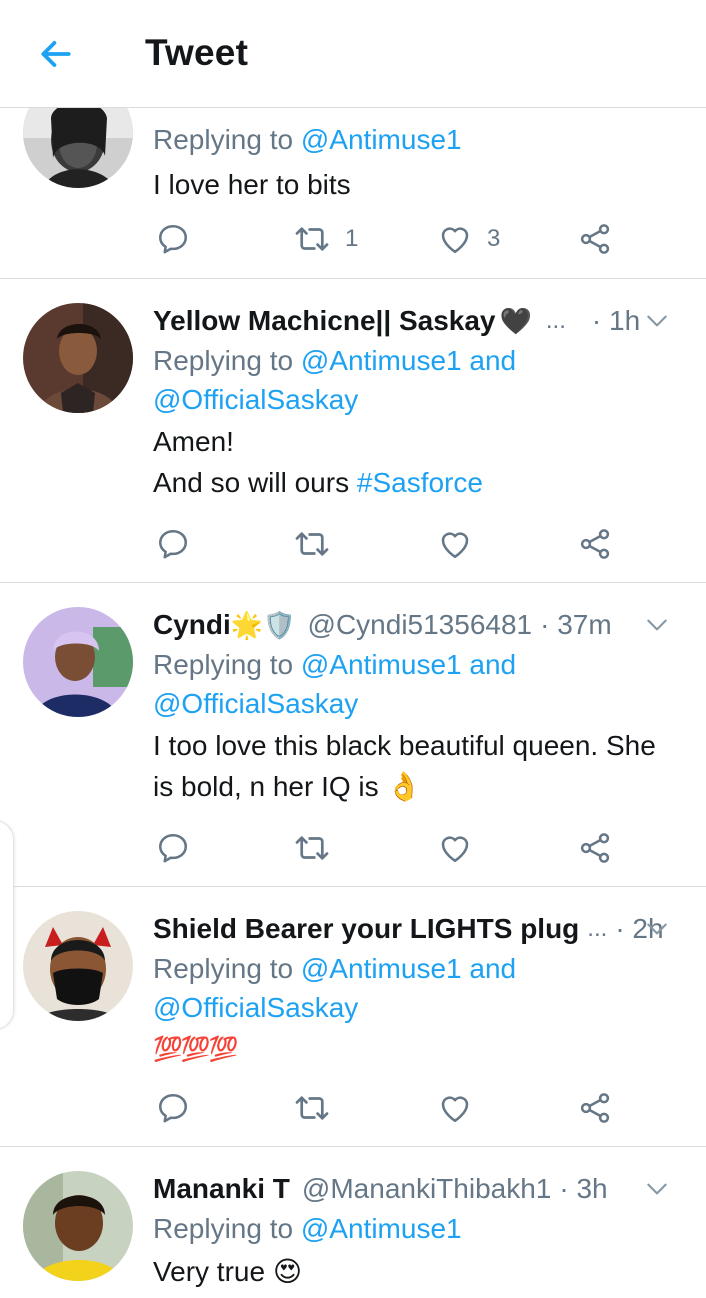  I want to click on heart-eyes-emoji: 😍, so click(287, 1271).